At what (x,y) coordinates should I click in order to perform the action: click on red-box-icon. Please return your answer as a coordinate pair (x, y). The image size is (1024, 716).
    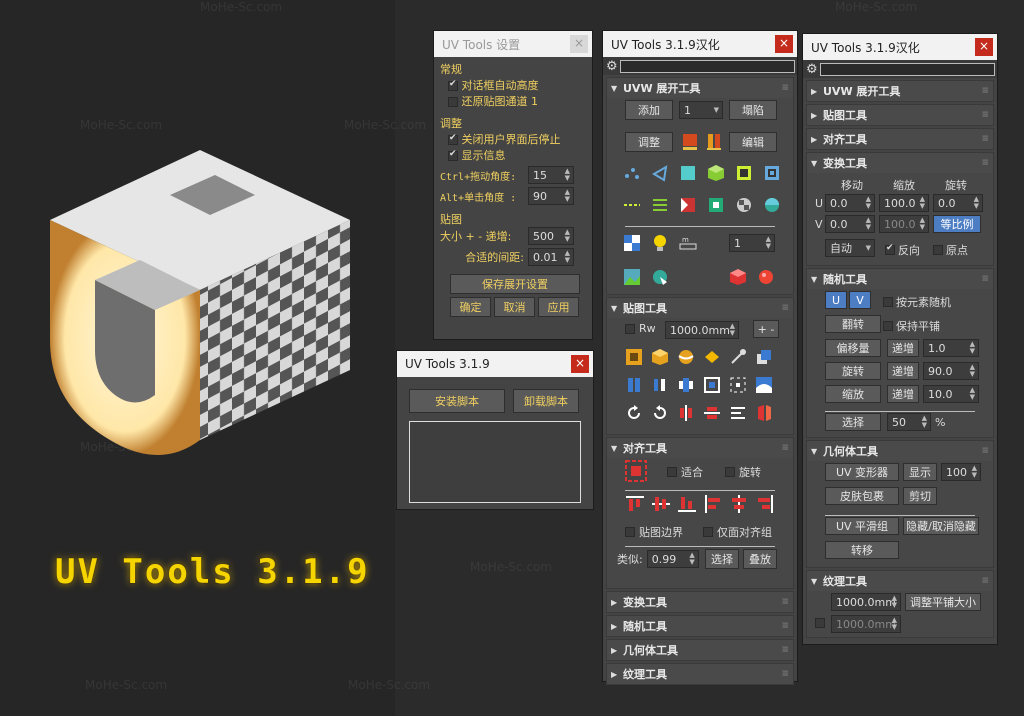
    Looking at the image, I should click on (738, 277).